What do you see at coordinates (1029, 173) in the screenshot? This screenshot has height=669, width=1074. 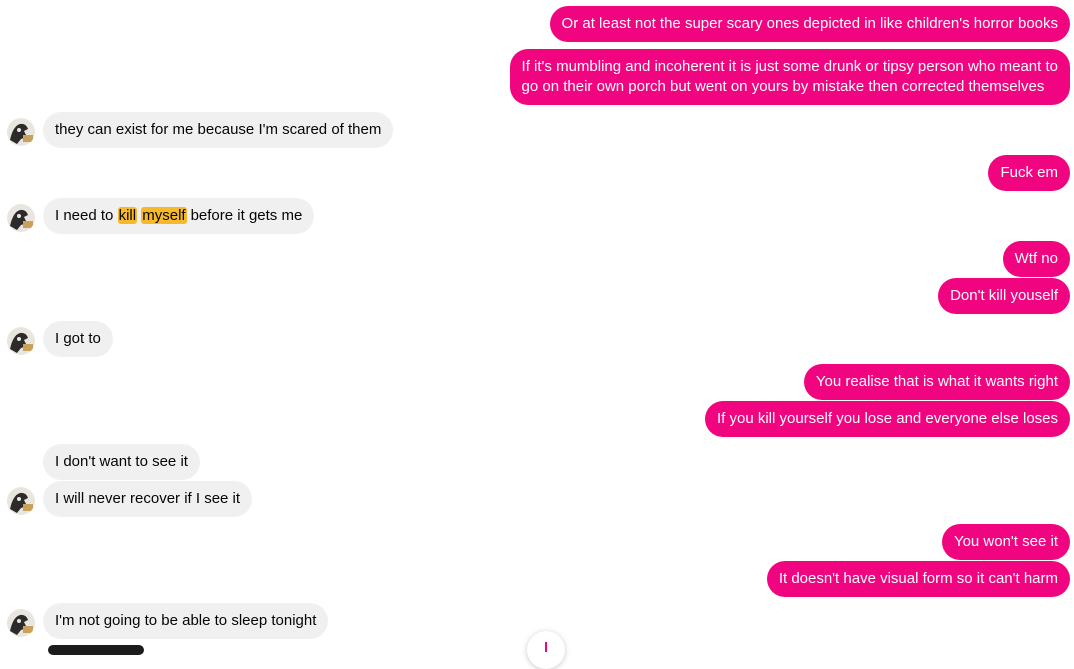 I see `outgoing-message: Fuck em` at bounding box center [1029, 173].